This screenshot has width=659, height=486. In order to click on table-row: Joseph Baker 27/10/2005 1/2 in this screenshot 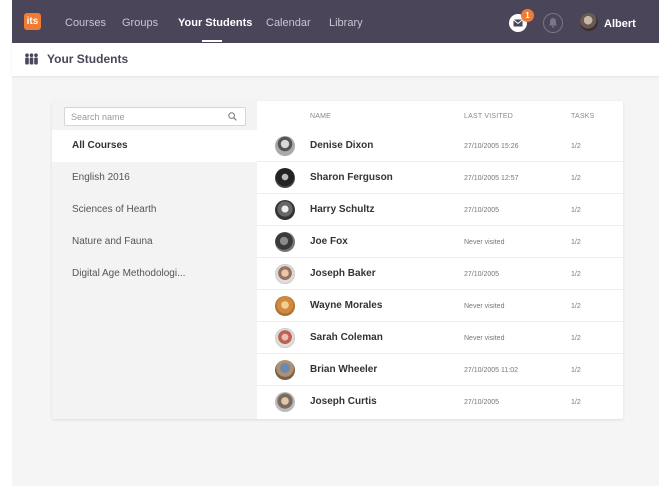, I will do `click(440, 274)`.